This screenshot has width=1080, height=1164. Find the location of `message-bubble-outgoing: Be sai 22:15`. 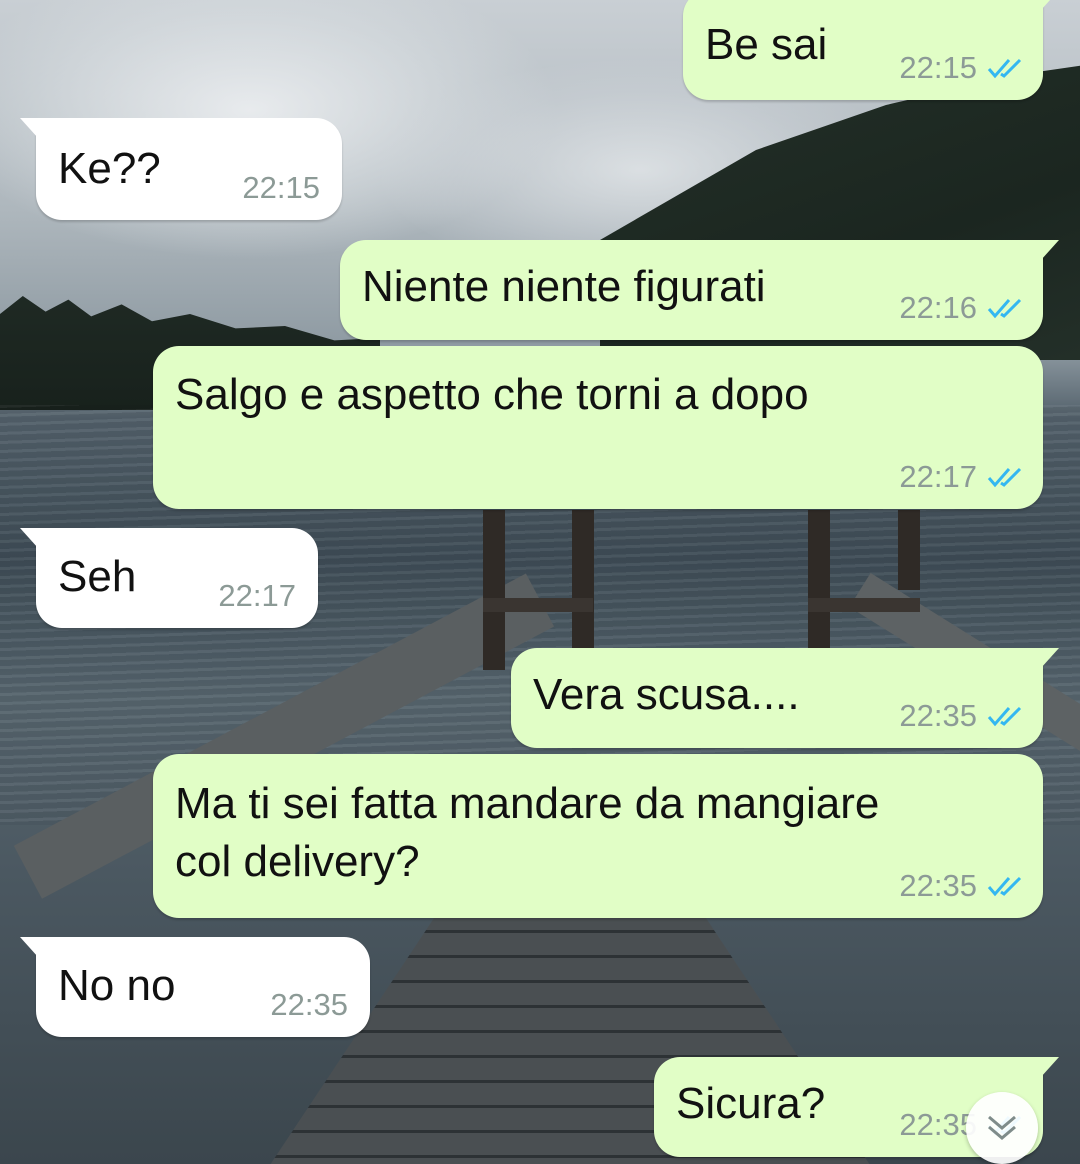

message-bubble-outgoing: Be sai 22:15 is located at coordinates (871, 50).